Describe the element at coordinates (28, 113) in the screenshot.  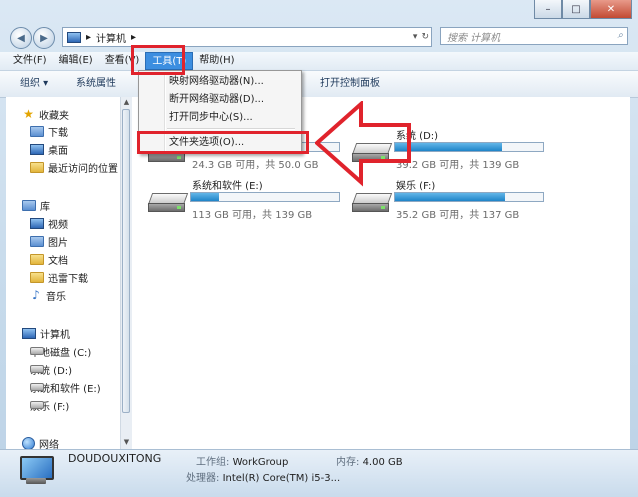
I see `star-icon: ★` at that location.